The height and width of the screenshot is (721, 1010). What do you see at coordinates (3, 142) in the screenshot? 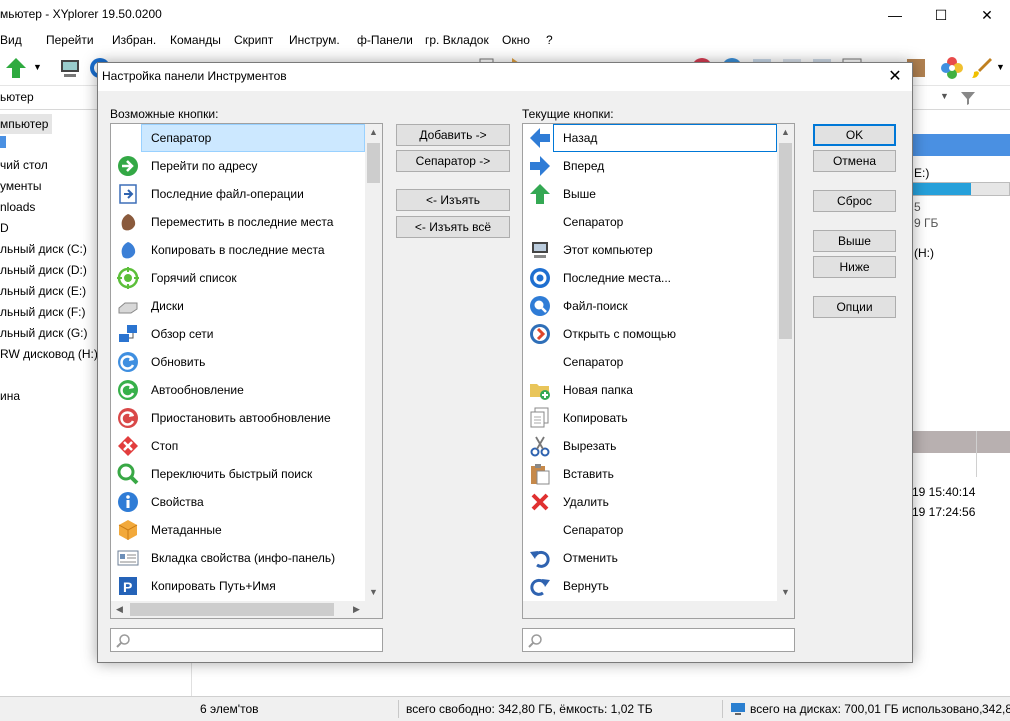
I see `tree-expander-icon` at bounding box center [3, 142].